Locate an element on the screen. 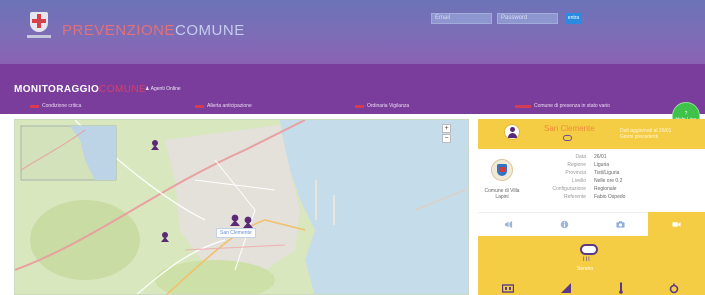 The image size is (705, 295). info-key: Configurazione is located at coordinates (569, 189).